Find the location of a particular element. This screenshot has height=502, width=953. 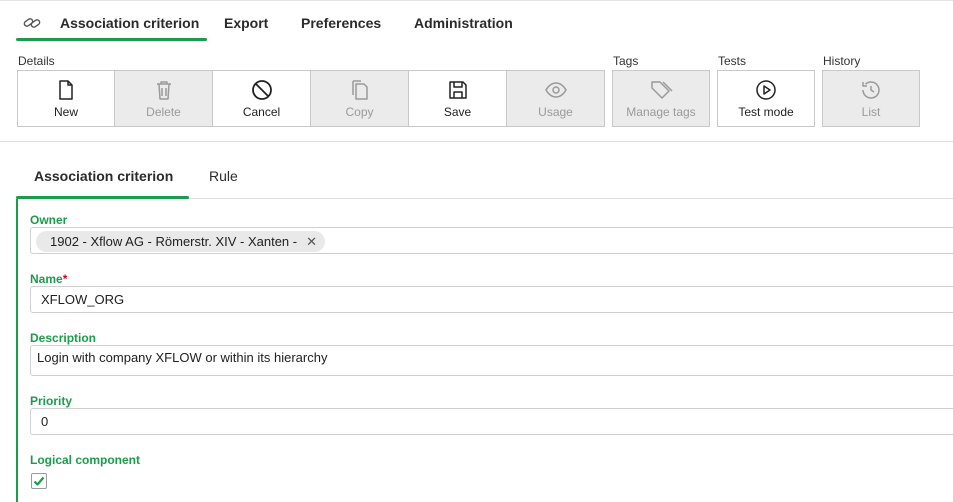

logical-component-checkbox is located at coordinates (39, 481).